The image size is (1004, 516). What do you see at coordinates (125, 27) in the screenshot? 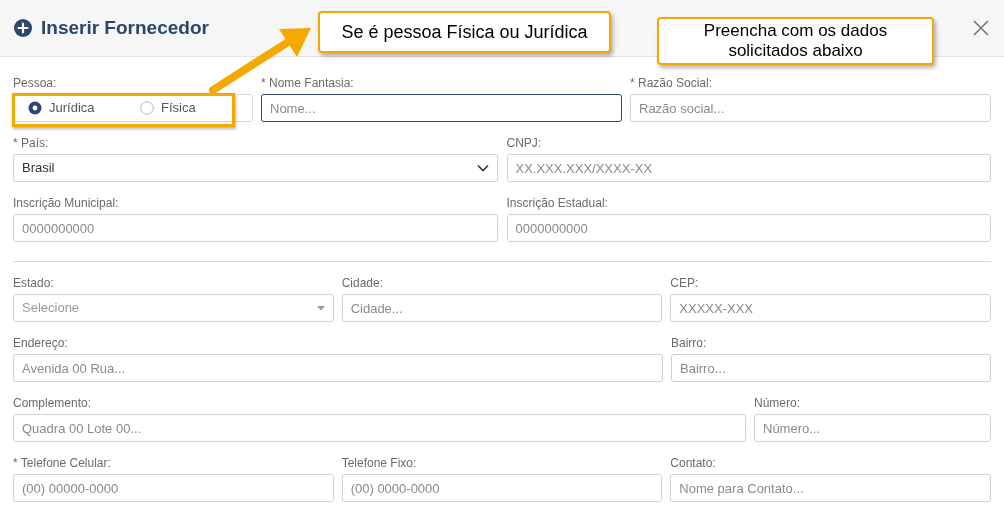
I see `dialog-title: Inserir Fornecedor` at bounding box center [125, 27].